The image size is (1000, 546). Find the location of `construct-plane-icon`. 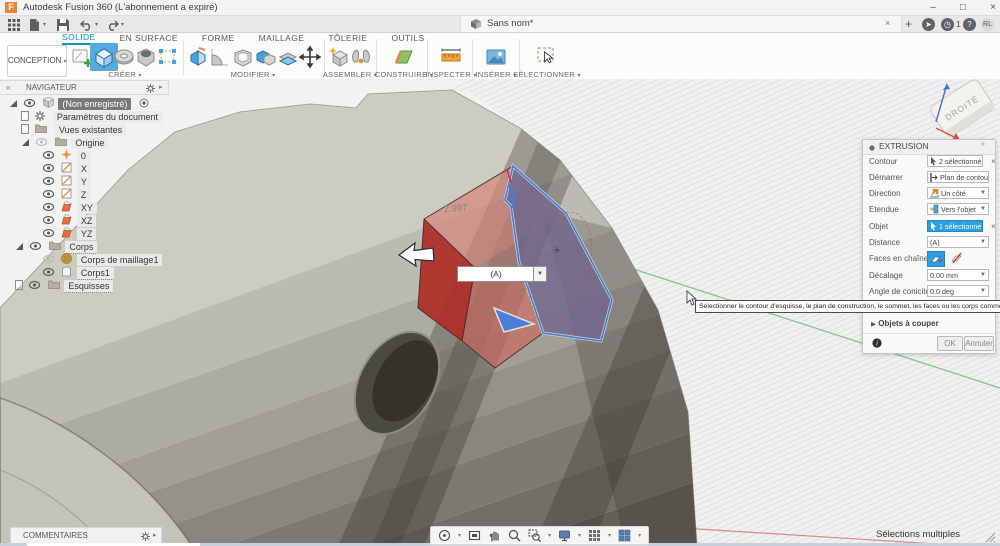

construct-plane-icon is located at coordinates (404, 57).